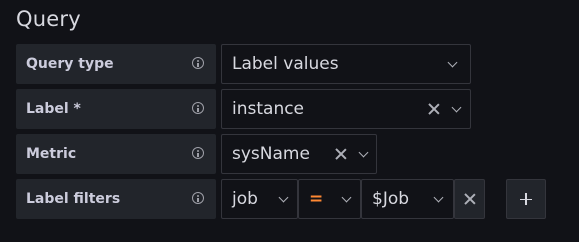 This screenshot has width=579, height=242. What do you see at coordinates (316, 199) in the screenshot?
I see `filter-operator-value: =` at bounding box center [316, 199].